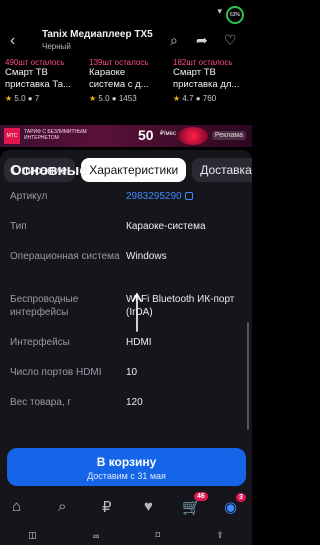  I want to click on delivery-date: Доставим с 31 мая, so click(126, 476).